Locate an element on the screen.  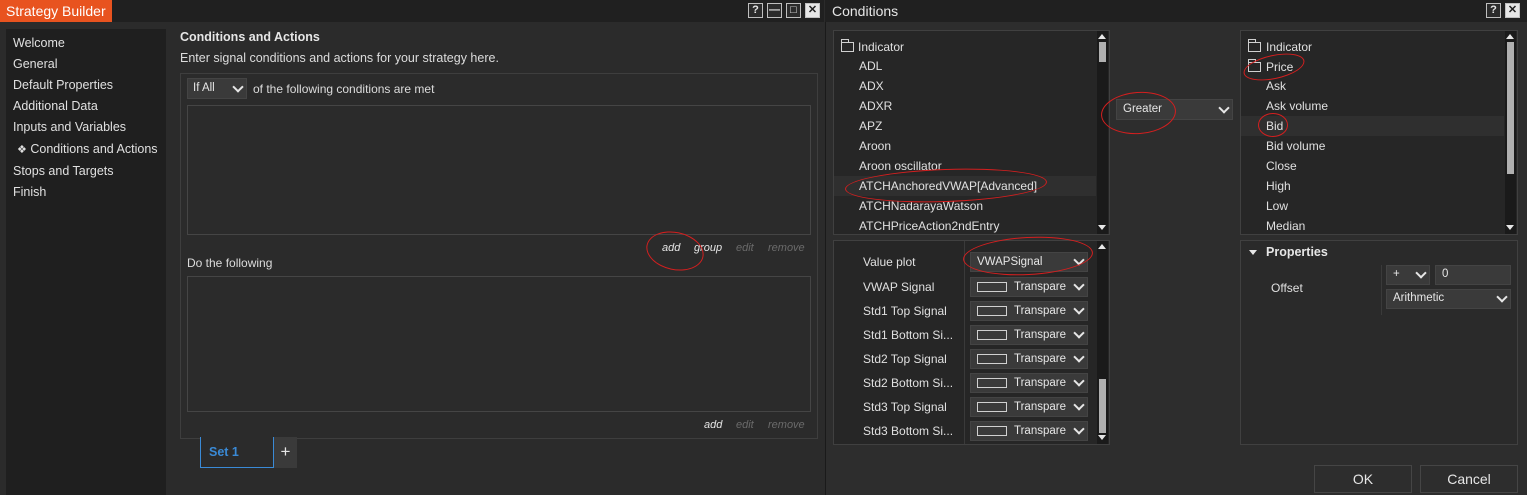
sidebar-item-inputs-variables: Inputs and Variables is located at coordinates (69, 127).